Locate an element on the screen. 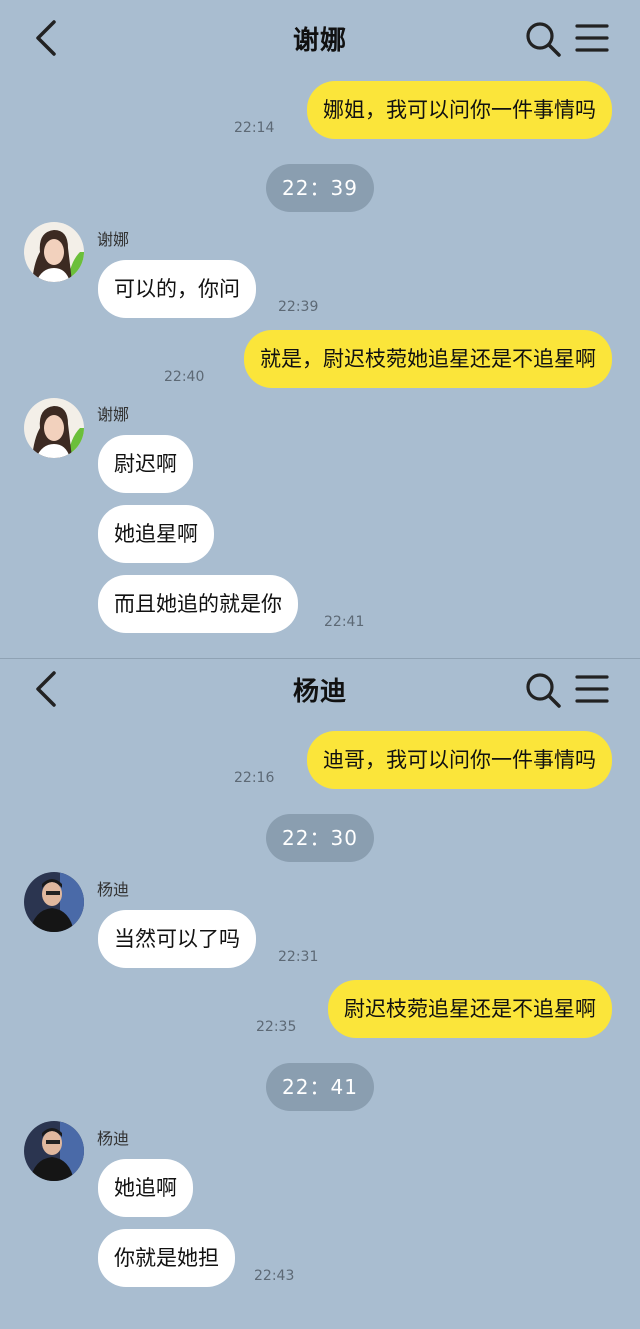 The height and width of the screenshot is (1329, 640). message-time: 22:40 is located at coordinates (184, 377).